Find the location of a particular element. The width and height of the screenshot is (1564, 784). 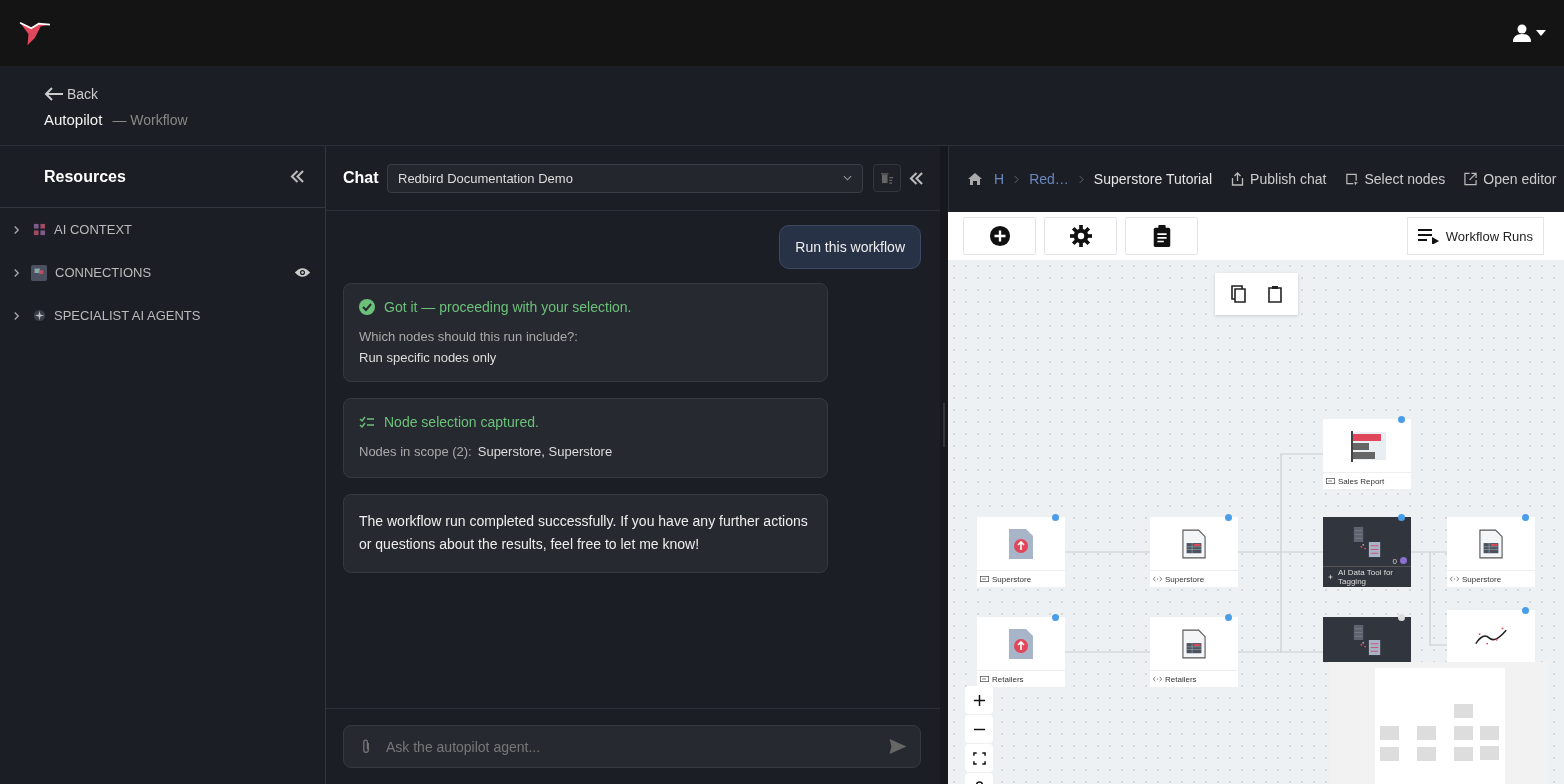

resources-title: Resources is located at coordinates (85, 176).